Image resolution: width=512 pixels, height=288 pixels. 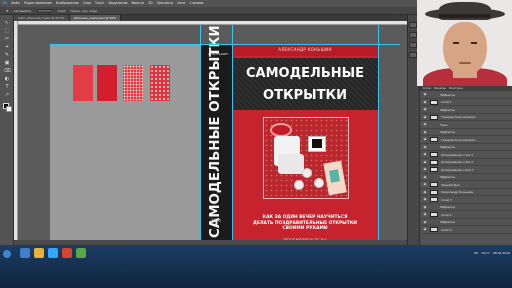 What do you see at coordinates (378, 135) in the screenshot?
I see `guide-line-right` at bounding box center [378, 135].